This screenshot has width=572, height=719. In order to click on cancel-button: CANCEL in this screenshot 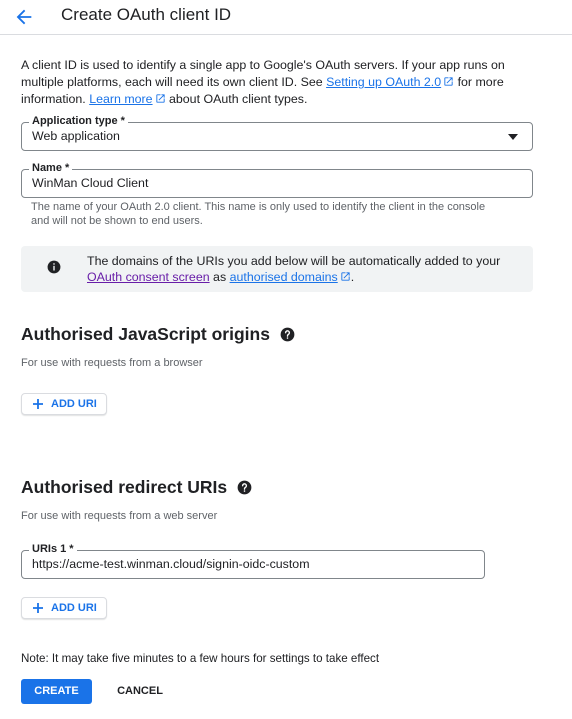, I will do `click(140, 691)`.